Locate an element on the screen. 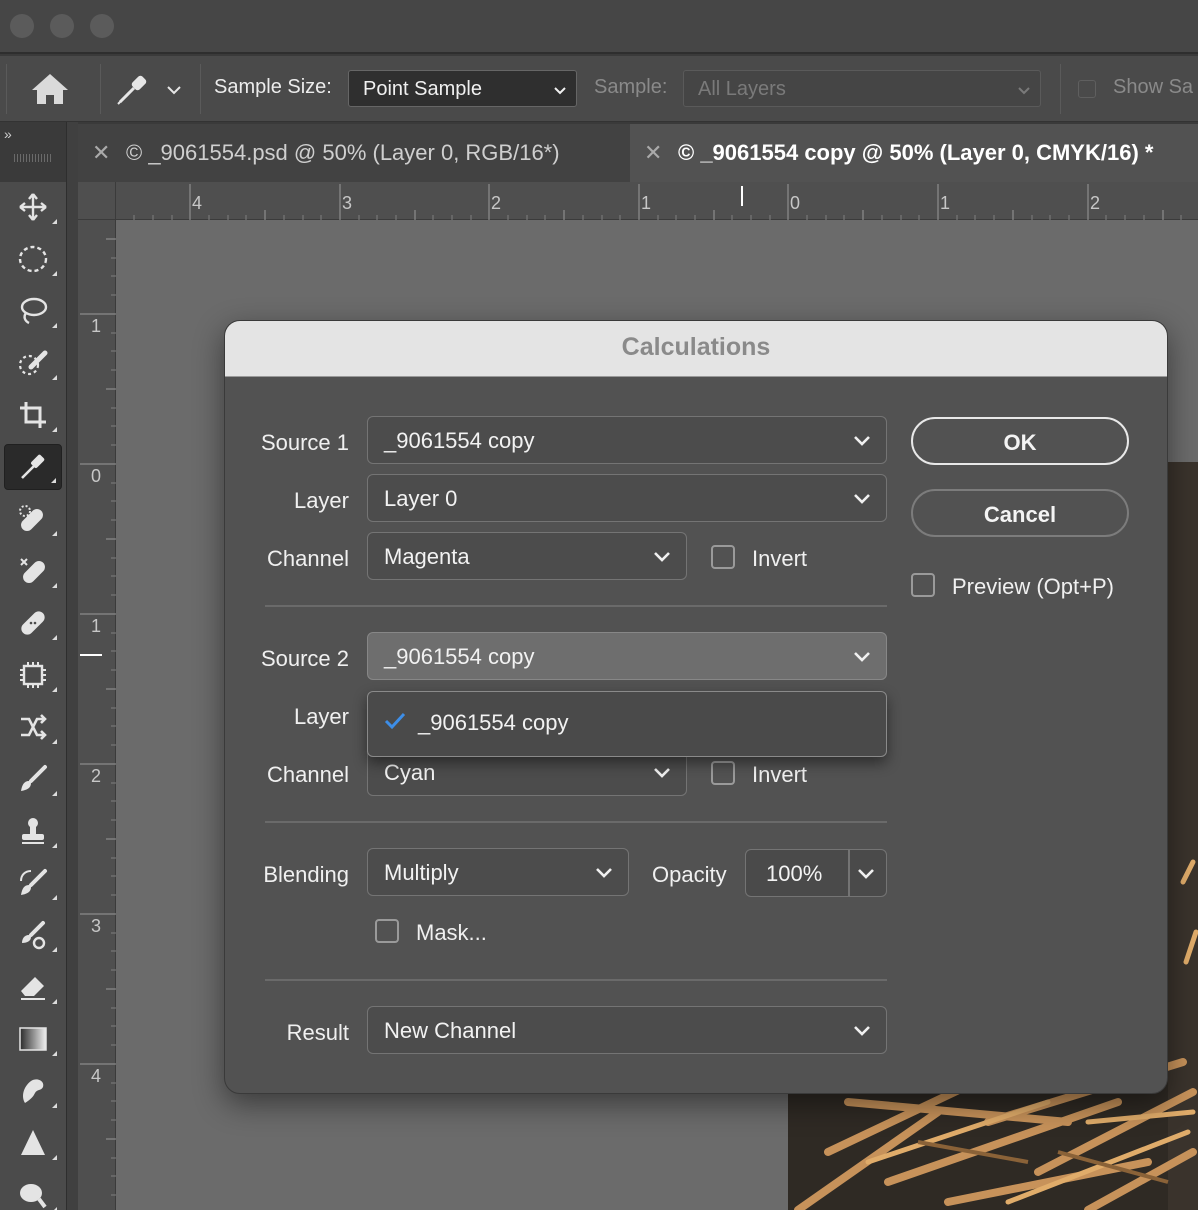 The width and height of the screenshot is (1198, 1210). blending-select: Multiply is located at coordinates (498, 872).